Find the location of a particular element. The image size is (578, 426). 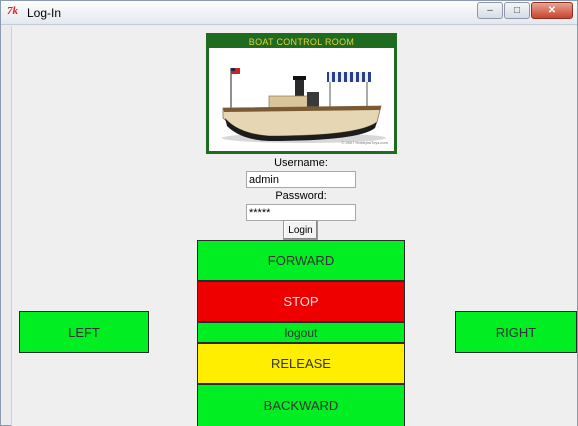

copyright-text: © 2007 HobbyistToys.com is located at coordinates (364, 142).